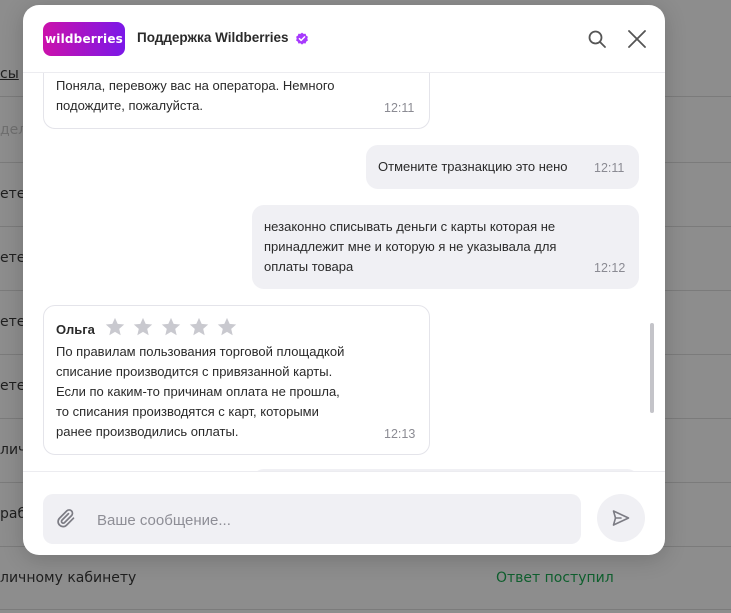  What do you see at coordinates (332, 520) in the screenshot?
I see `message-input` at bounding box center [332, 520].